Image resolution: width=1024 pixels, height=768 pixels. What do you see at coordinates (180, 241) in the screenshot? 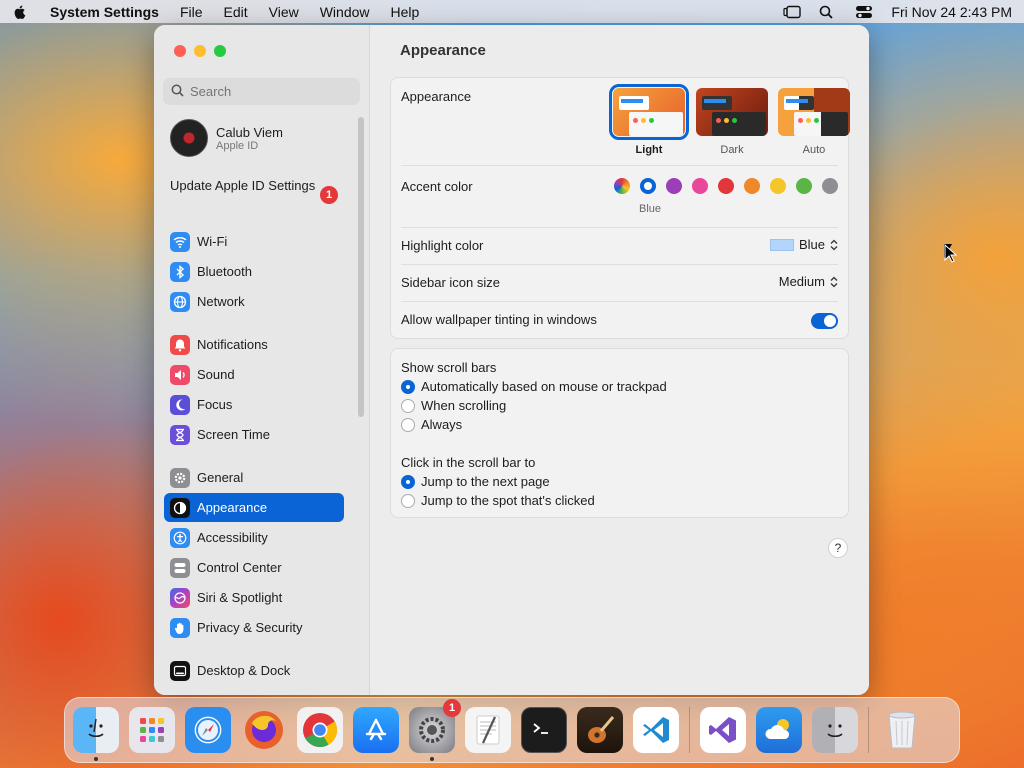
I see `wifi-icon` at bounding box center [180, 241].